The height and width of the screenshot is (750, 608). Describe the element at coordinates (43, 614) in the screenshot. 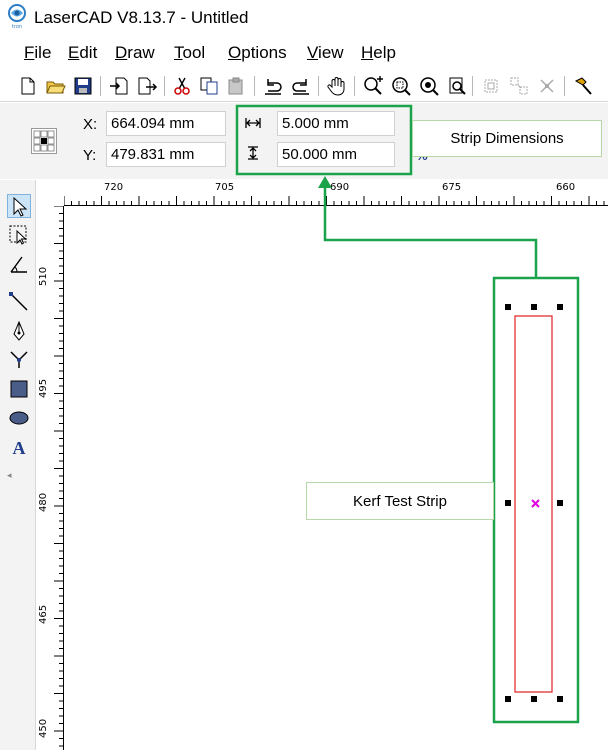

I see `ruler-label-v: 465` at that location.